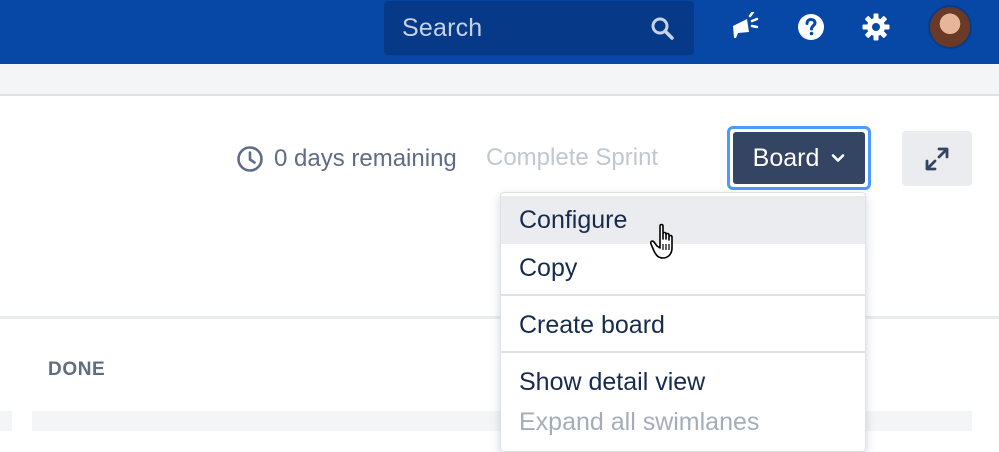 The height and width of the screenshot is (452, 999). What do you see at coordinates (683, 325) in the screenshot?
I see `menu-item-create-board: Create board` at bounding box center [683, 325].